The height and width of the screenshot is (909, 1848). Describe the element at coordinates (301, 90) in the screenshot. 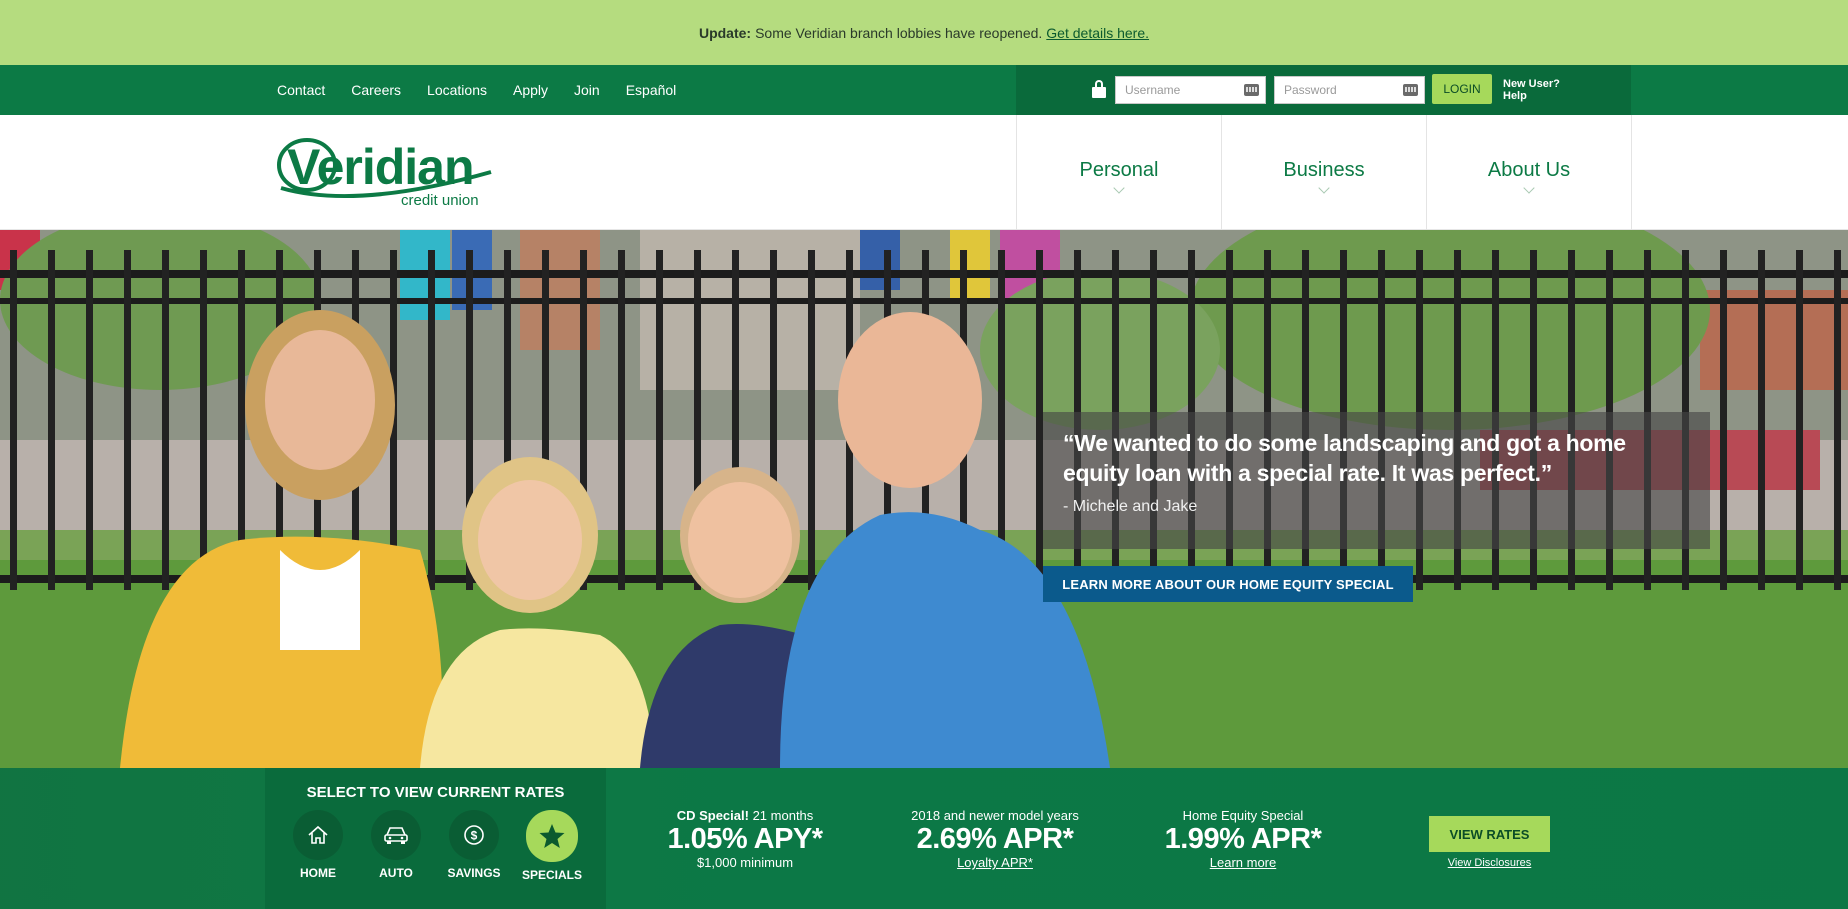

I see `utility-link-contact: Contact` at that location.